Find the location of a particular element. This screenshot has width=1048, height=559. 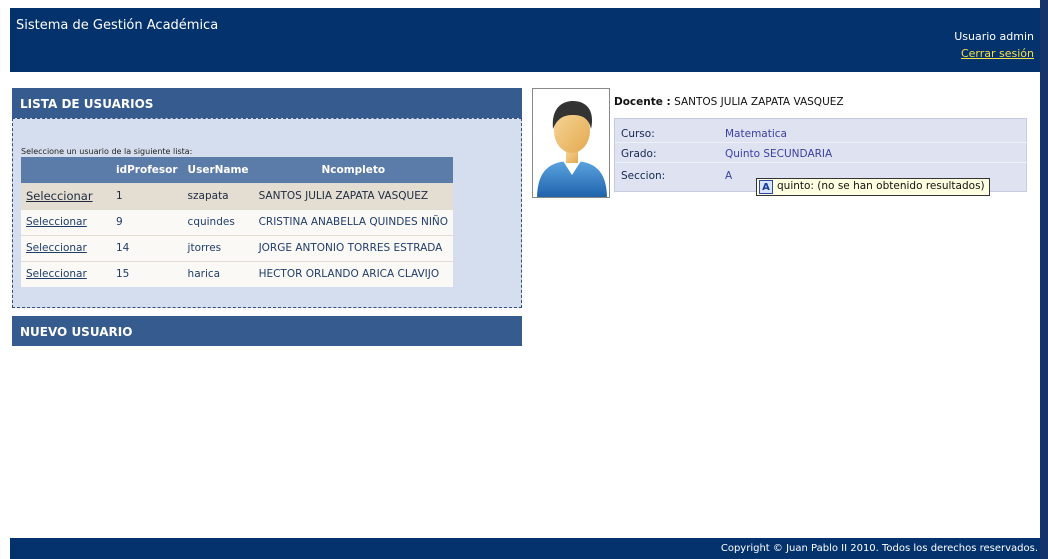

cell-username: jtorres is located at coordinates (218, 247).